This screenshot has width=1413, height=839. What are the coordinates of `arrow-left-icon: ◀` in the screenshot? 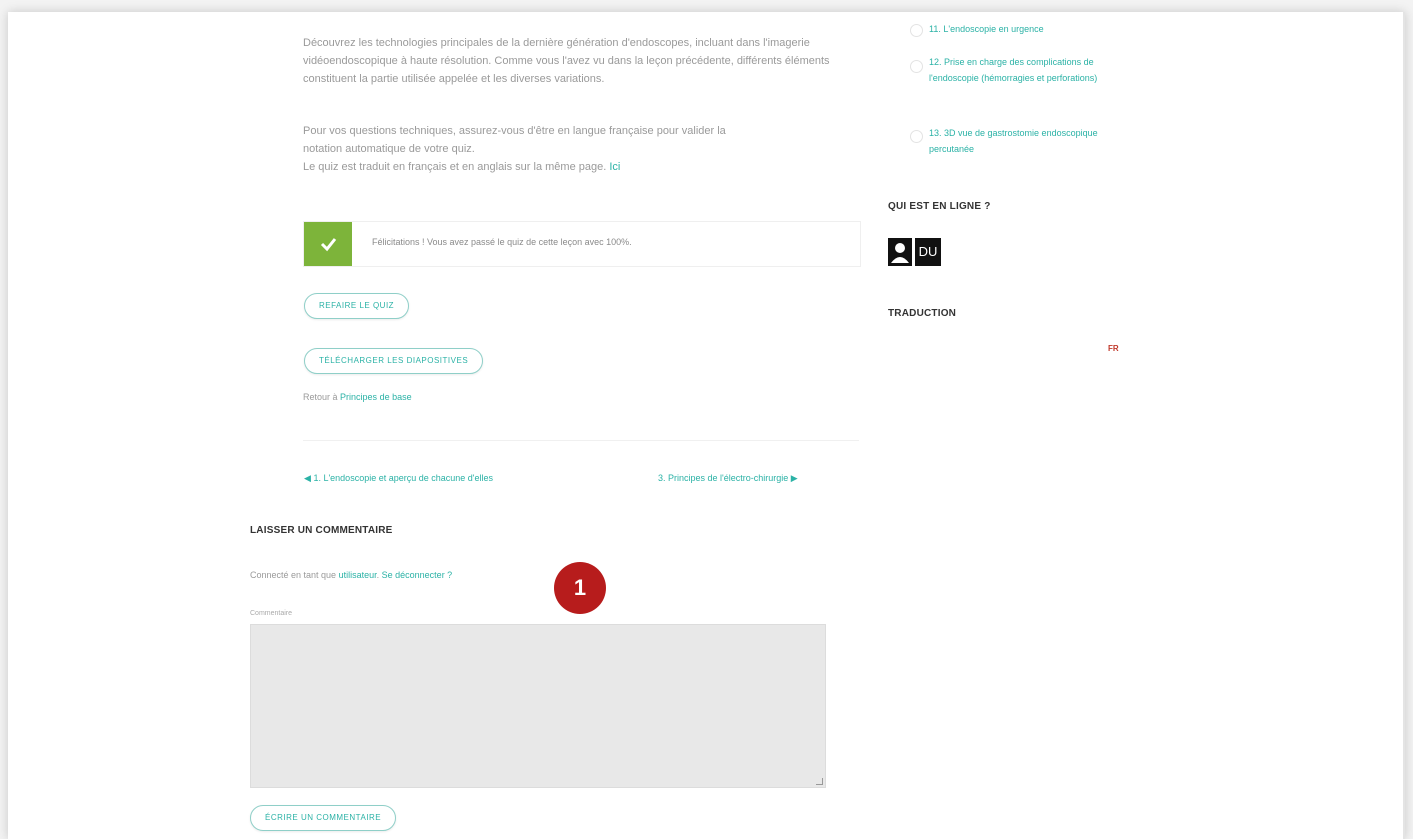 It's located at (307, 478).